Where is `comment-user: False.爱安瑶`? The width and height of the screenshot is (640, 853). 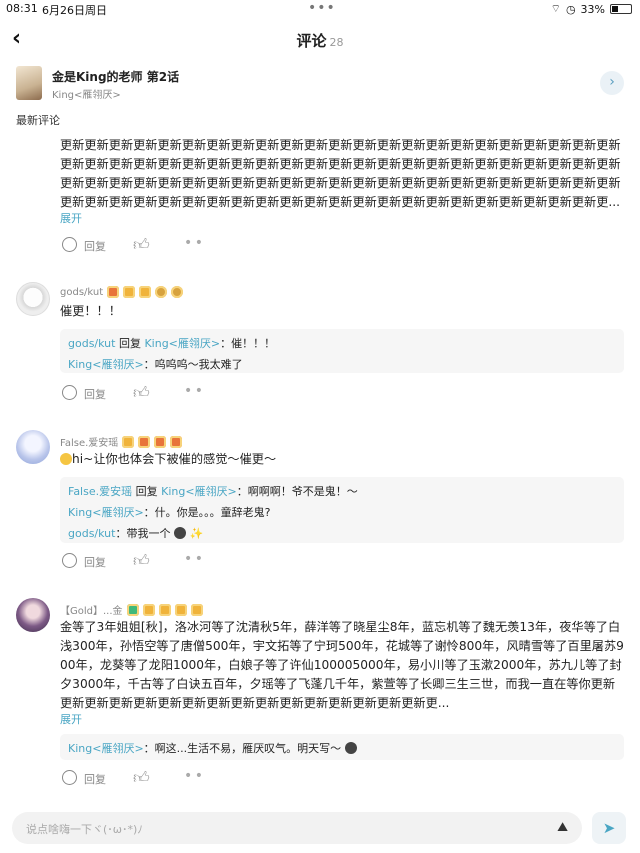 comment-user: False.爱安瑶 is located at coordinates (121, 441).